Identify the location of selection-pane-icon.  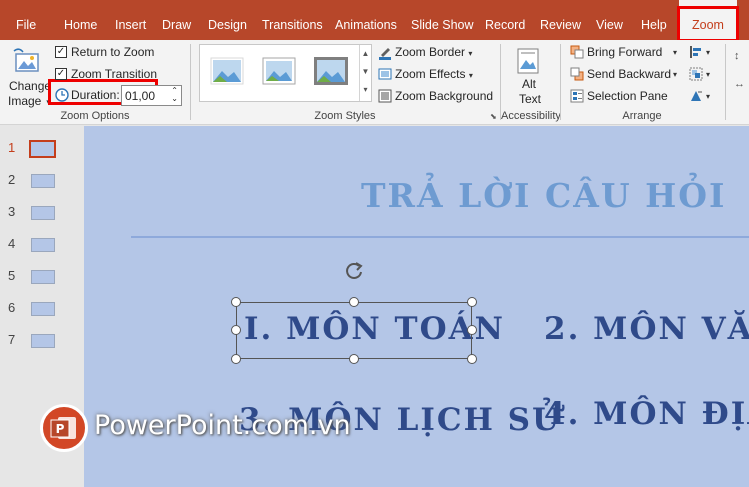
(577, 96).